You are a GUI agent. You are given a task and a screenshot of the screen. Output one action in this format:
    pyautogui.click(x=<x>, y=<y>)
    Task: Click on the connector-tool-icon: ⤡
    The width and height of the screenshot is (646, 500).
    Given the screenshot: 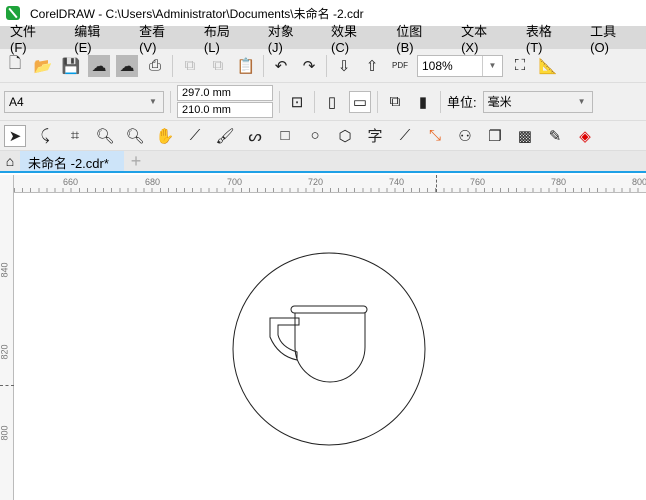 What is the action you would take?
    pyautogui.click(x=435, y=136)
    